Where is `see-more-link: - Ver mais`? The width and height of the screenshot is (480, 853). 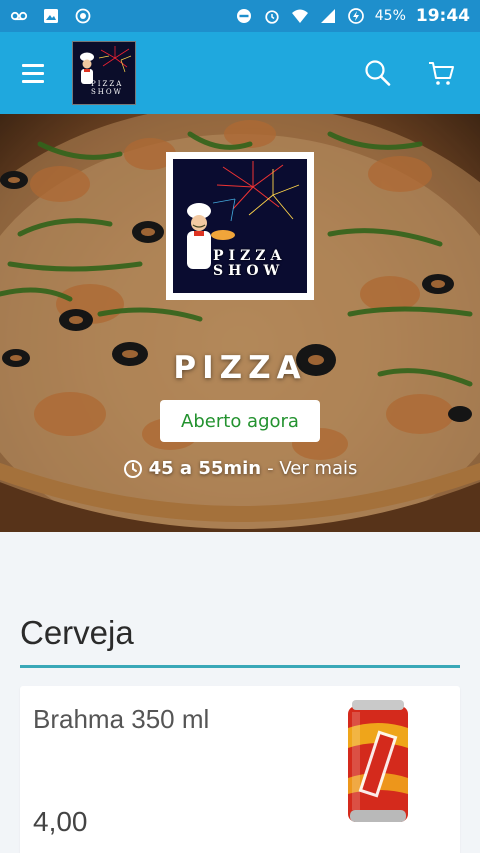 see-more-link: - Ver mais is located at coordinates (312, 468).